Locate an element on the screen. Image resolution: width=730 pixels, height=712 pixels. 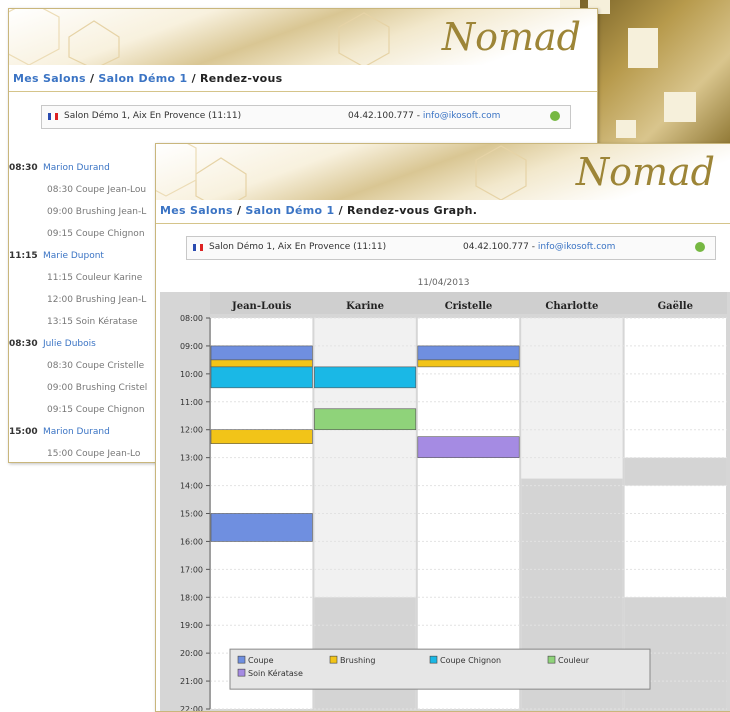
breadcrumb: Mes Salons / Salon Démo 1 / Rendez-vous is located at coordinates (148, 78).